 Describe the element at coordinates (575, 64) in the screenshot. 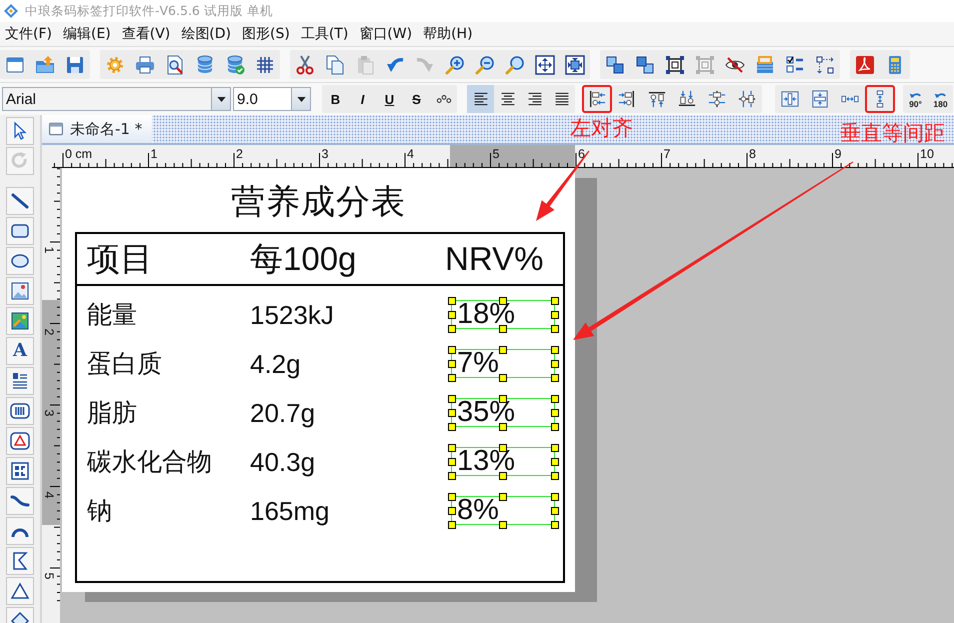

I see `collapse-arrows-icon` at that location.